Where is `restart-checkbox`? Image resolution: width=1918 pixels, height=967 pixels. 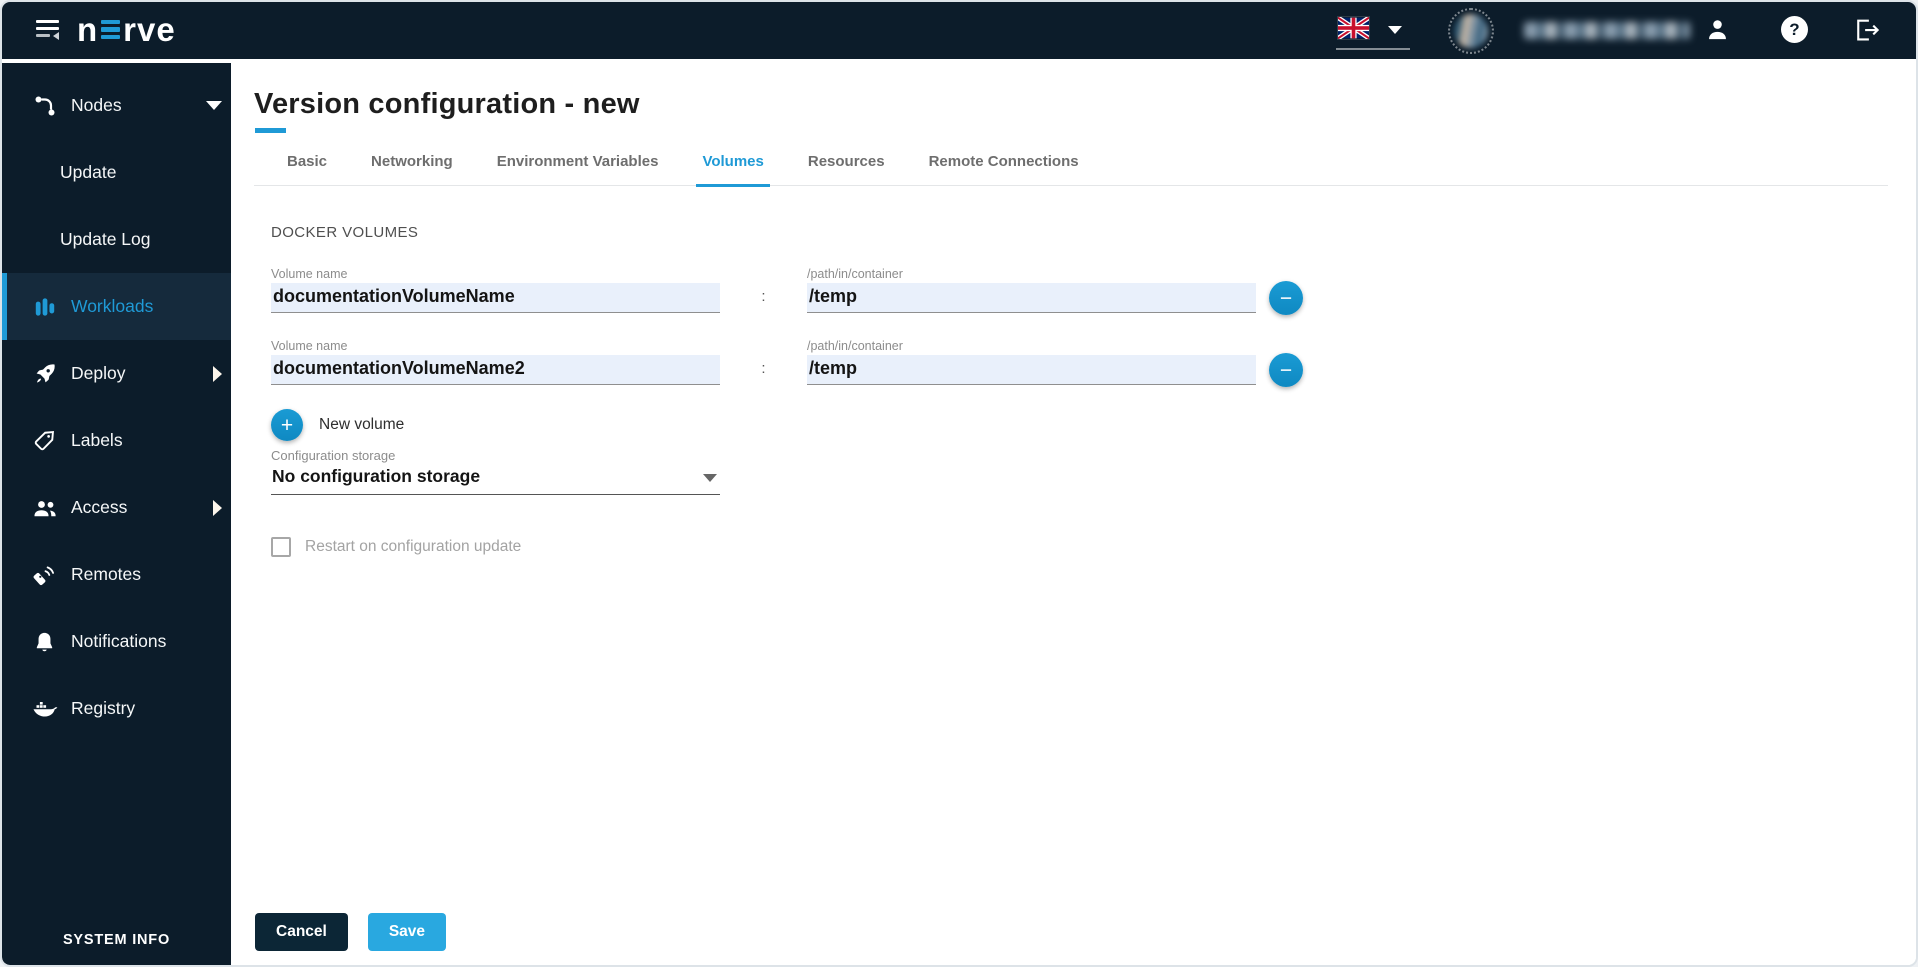 restart-checkbox is located at coordinates (281, 547).